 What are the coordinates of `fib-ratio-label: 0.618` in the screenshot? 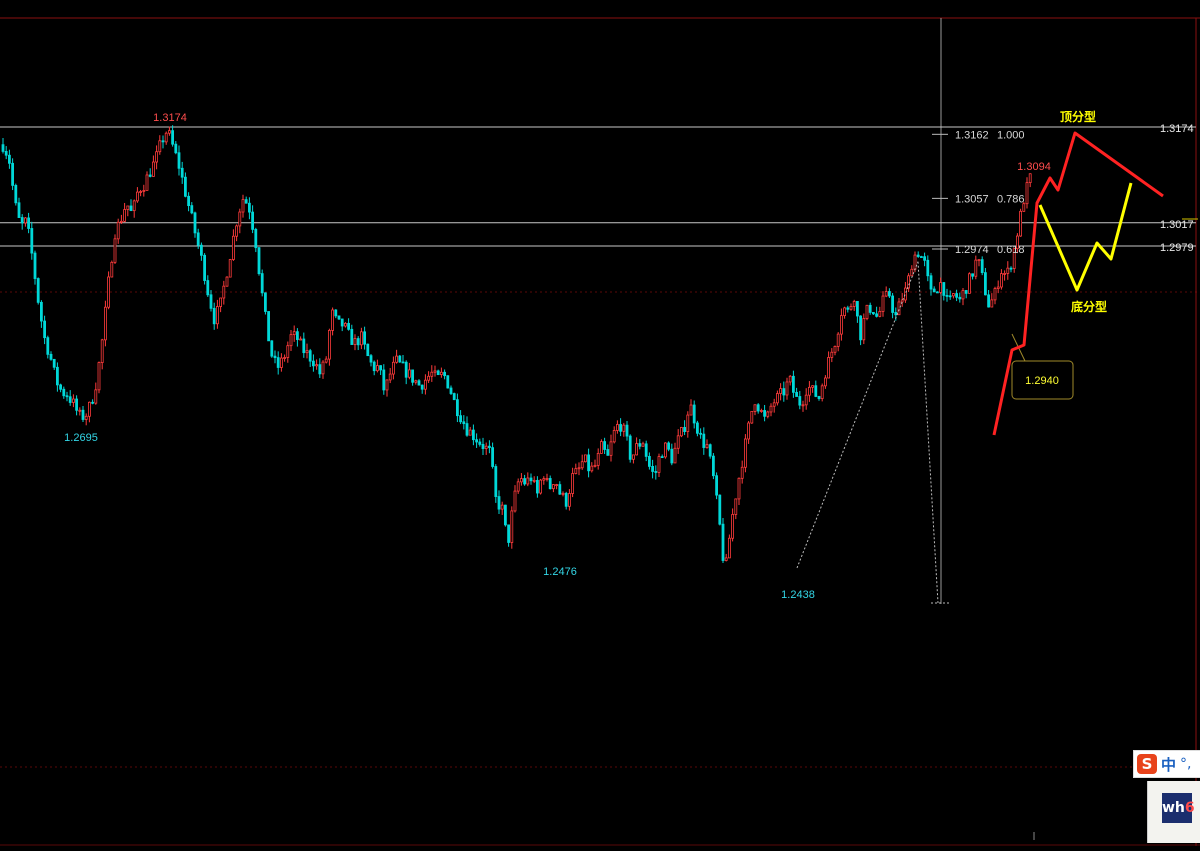 It's located at (1011, 250).